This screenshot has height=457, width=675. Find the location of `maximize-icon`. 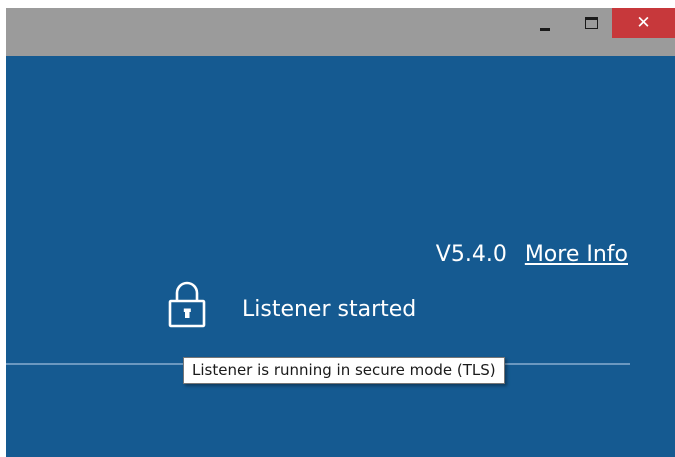

maximize-icon is located at coordinates (591, 23).